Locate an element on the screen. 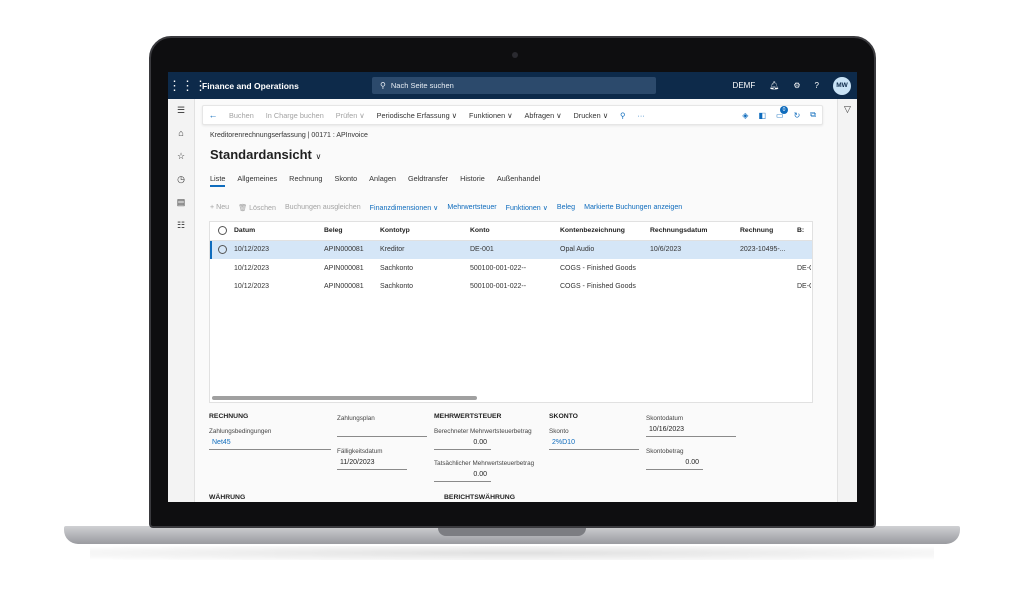 The height and width of the screenshot is (589, 1024). settle-transactions-button: Buchungen ausgleichen is located at coordinates (323, 207).